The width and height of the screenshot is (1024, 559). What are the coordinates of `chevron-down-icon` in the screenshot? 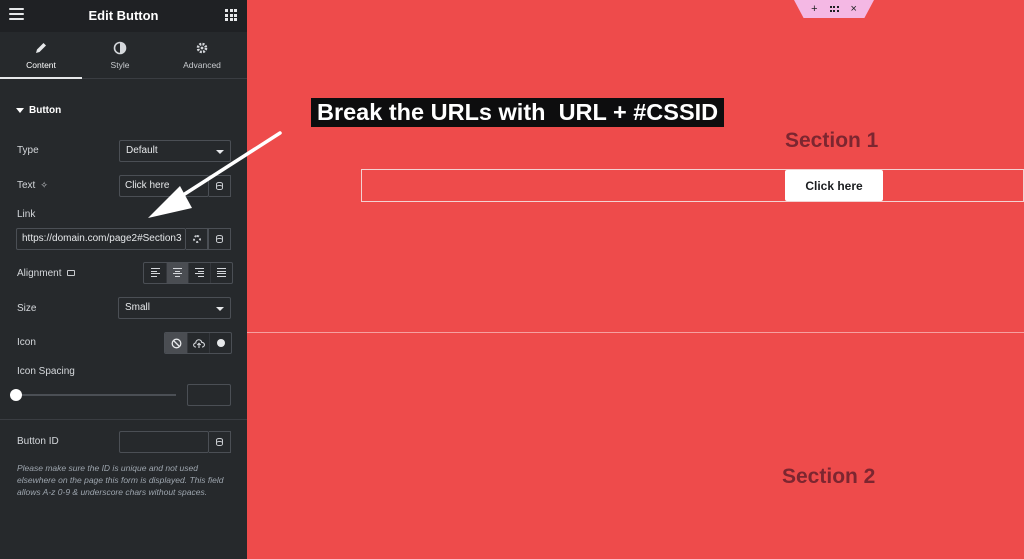 It's located at (220, 309).